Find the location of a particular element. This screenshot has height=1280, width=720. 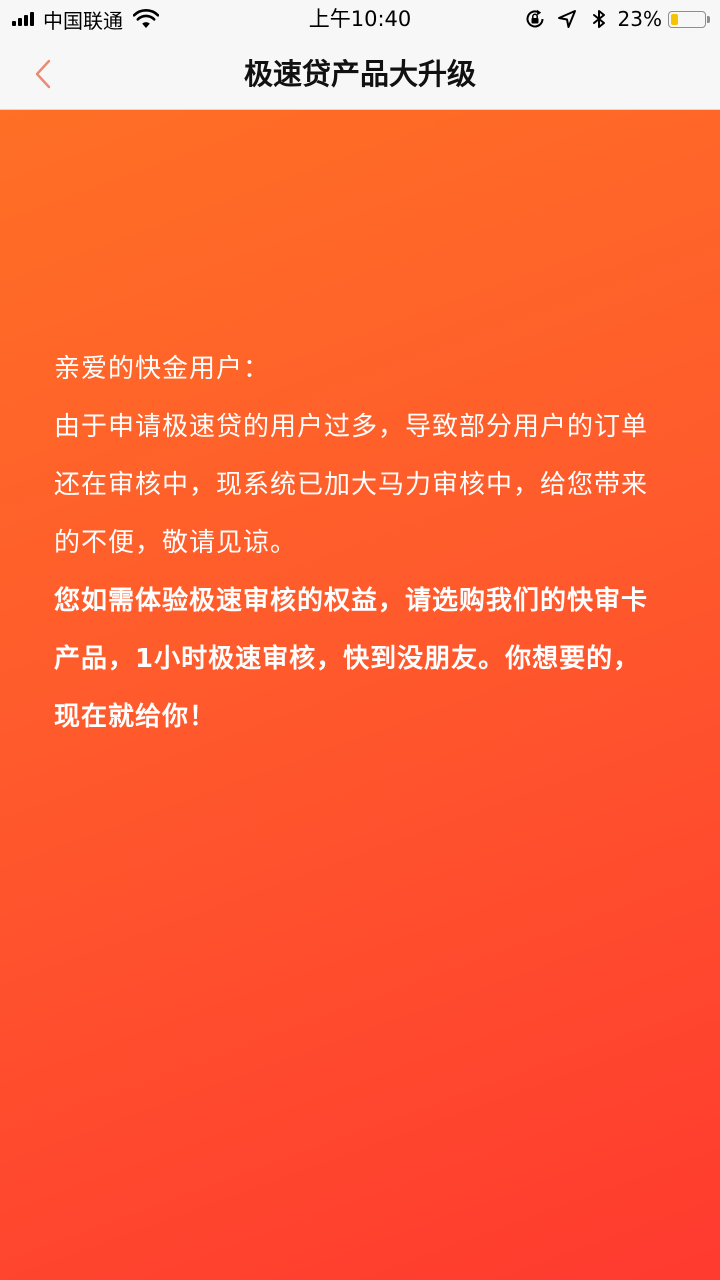

page-title: 极速贷产品大升级 is located at coordinates (359, 74).